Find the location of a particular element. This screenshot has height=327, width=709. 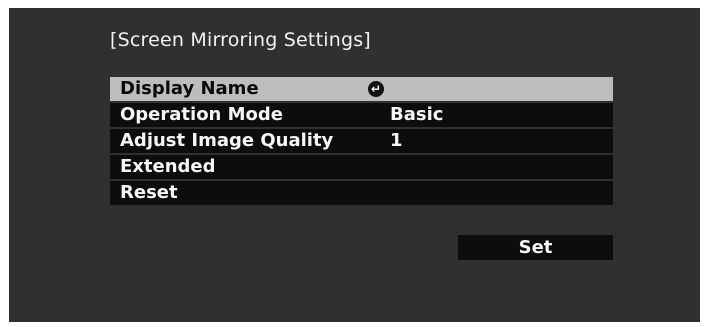

menu-item-adjust-image-quality: Adjust Image Quality 1 is located at coordinates (361, 141).